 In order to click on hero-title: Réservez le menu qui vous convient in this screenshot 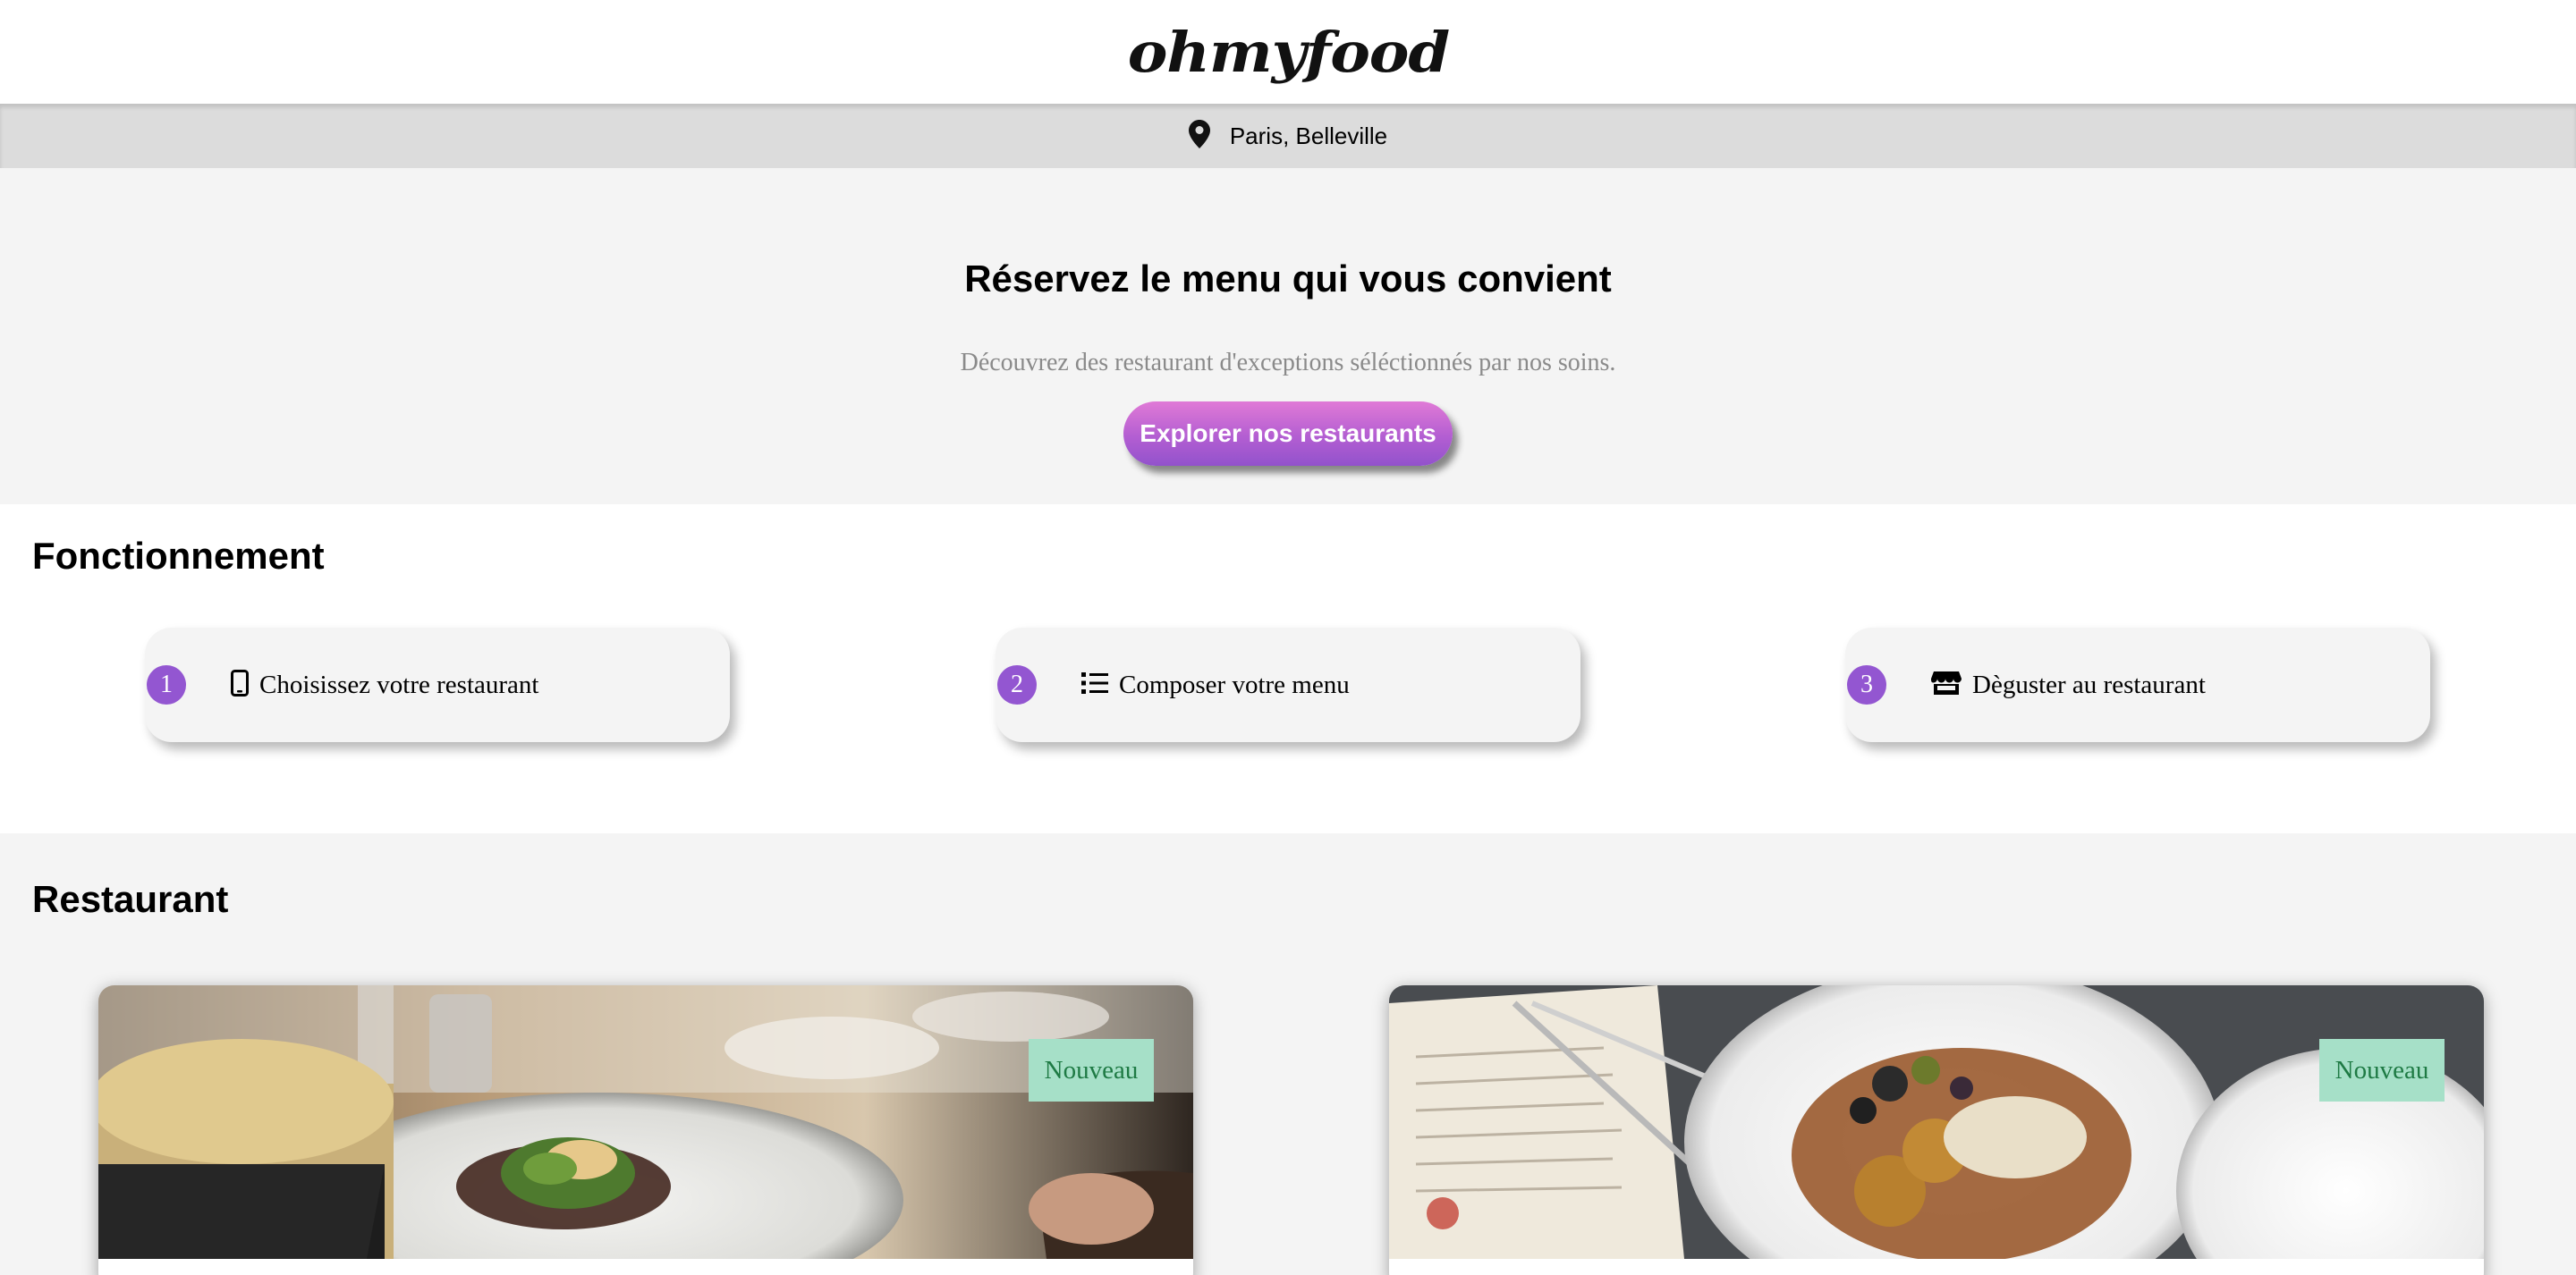, I will do `click(1288, 279)`.